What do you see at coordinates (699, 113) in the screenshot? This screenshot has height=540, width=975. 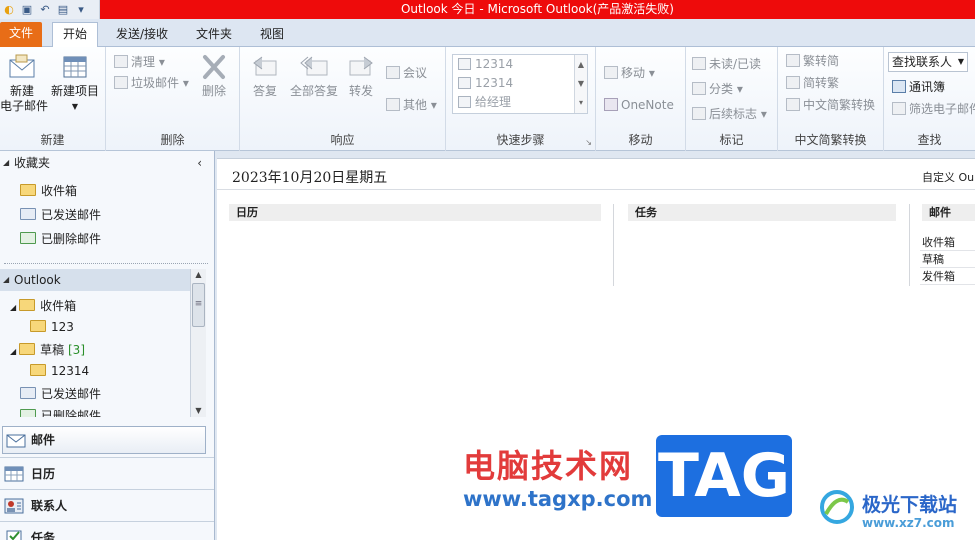 I see `flag-icon` at bounding box center [699, 113].